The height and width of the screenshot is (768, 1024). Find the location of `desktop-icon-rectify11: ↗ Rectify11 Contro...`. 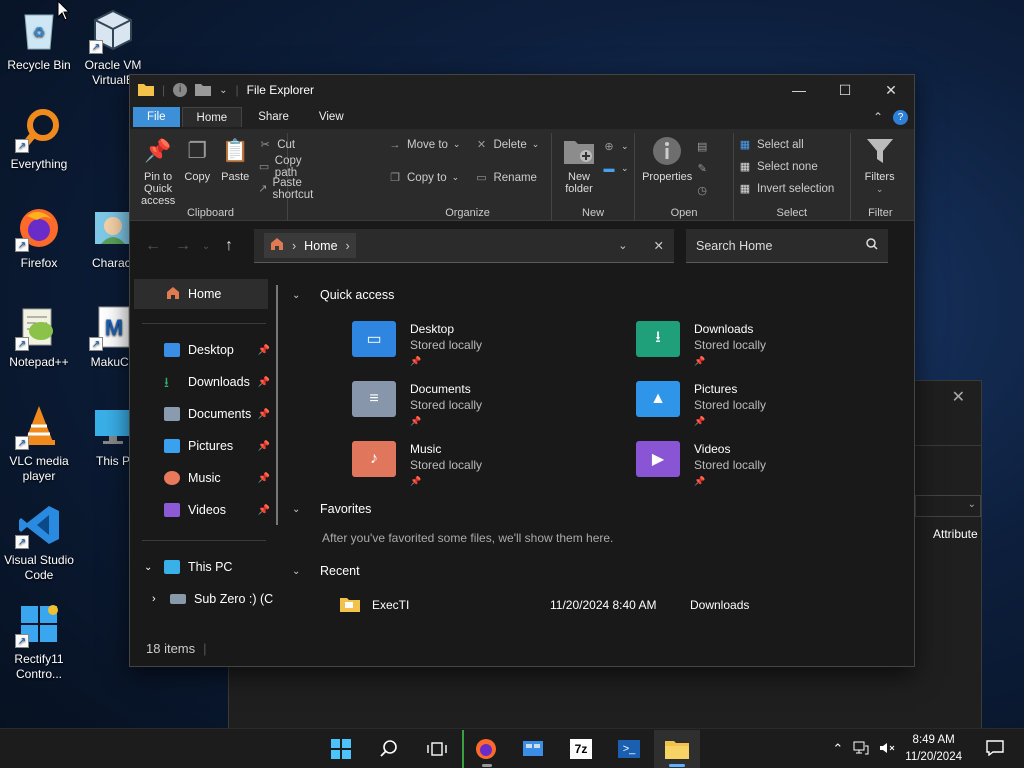

desktop-icon-rectify11: ↗ Rectify11 Contro... is located at coordinates (39, 641).